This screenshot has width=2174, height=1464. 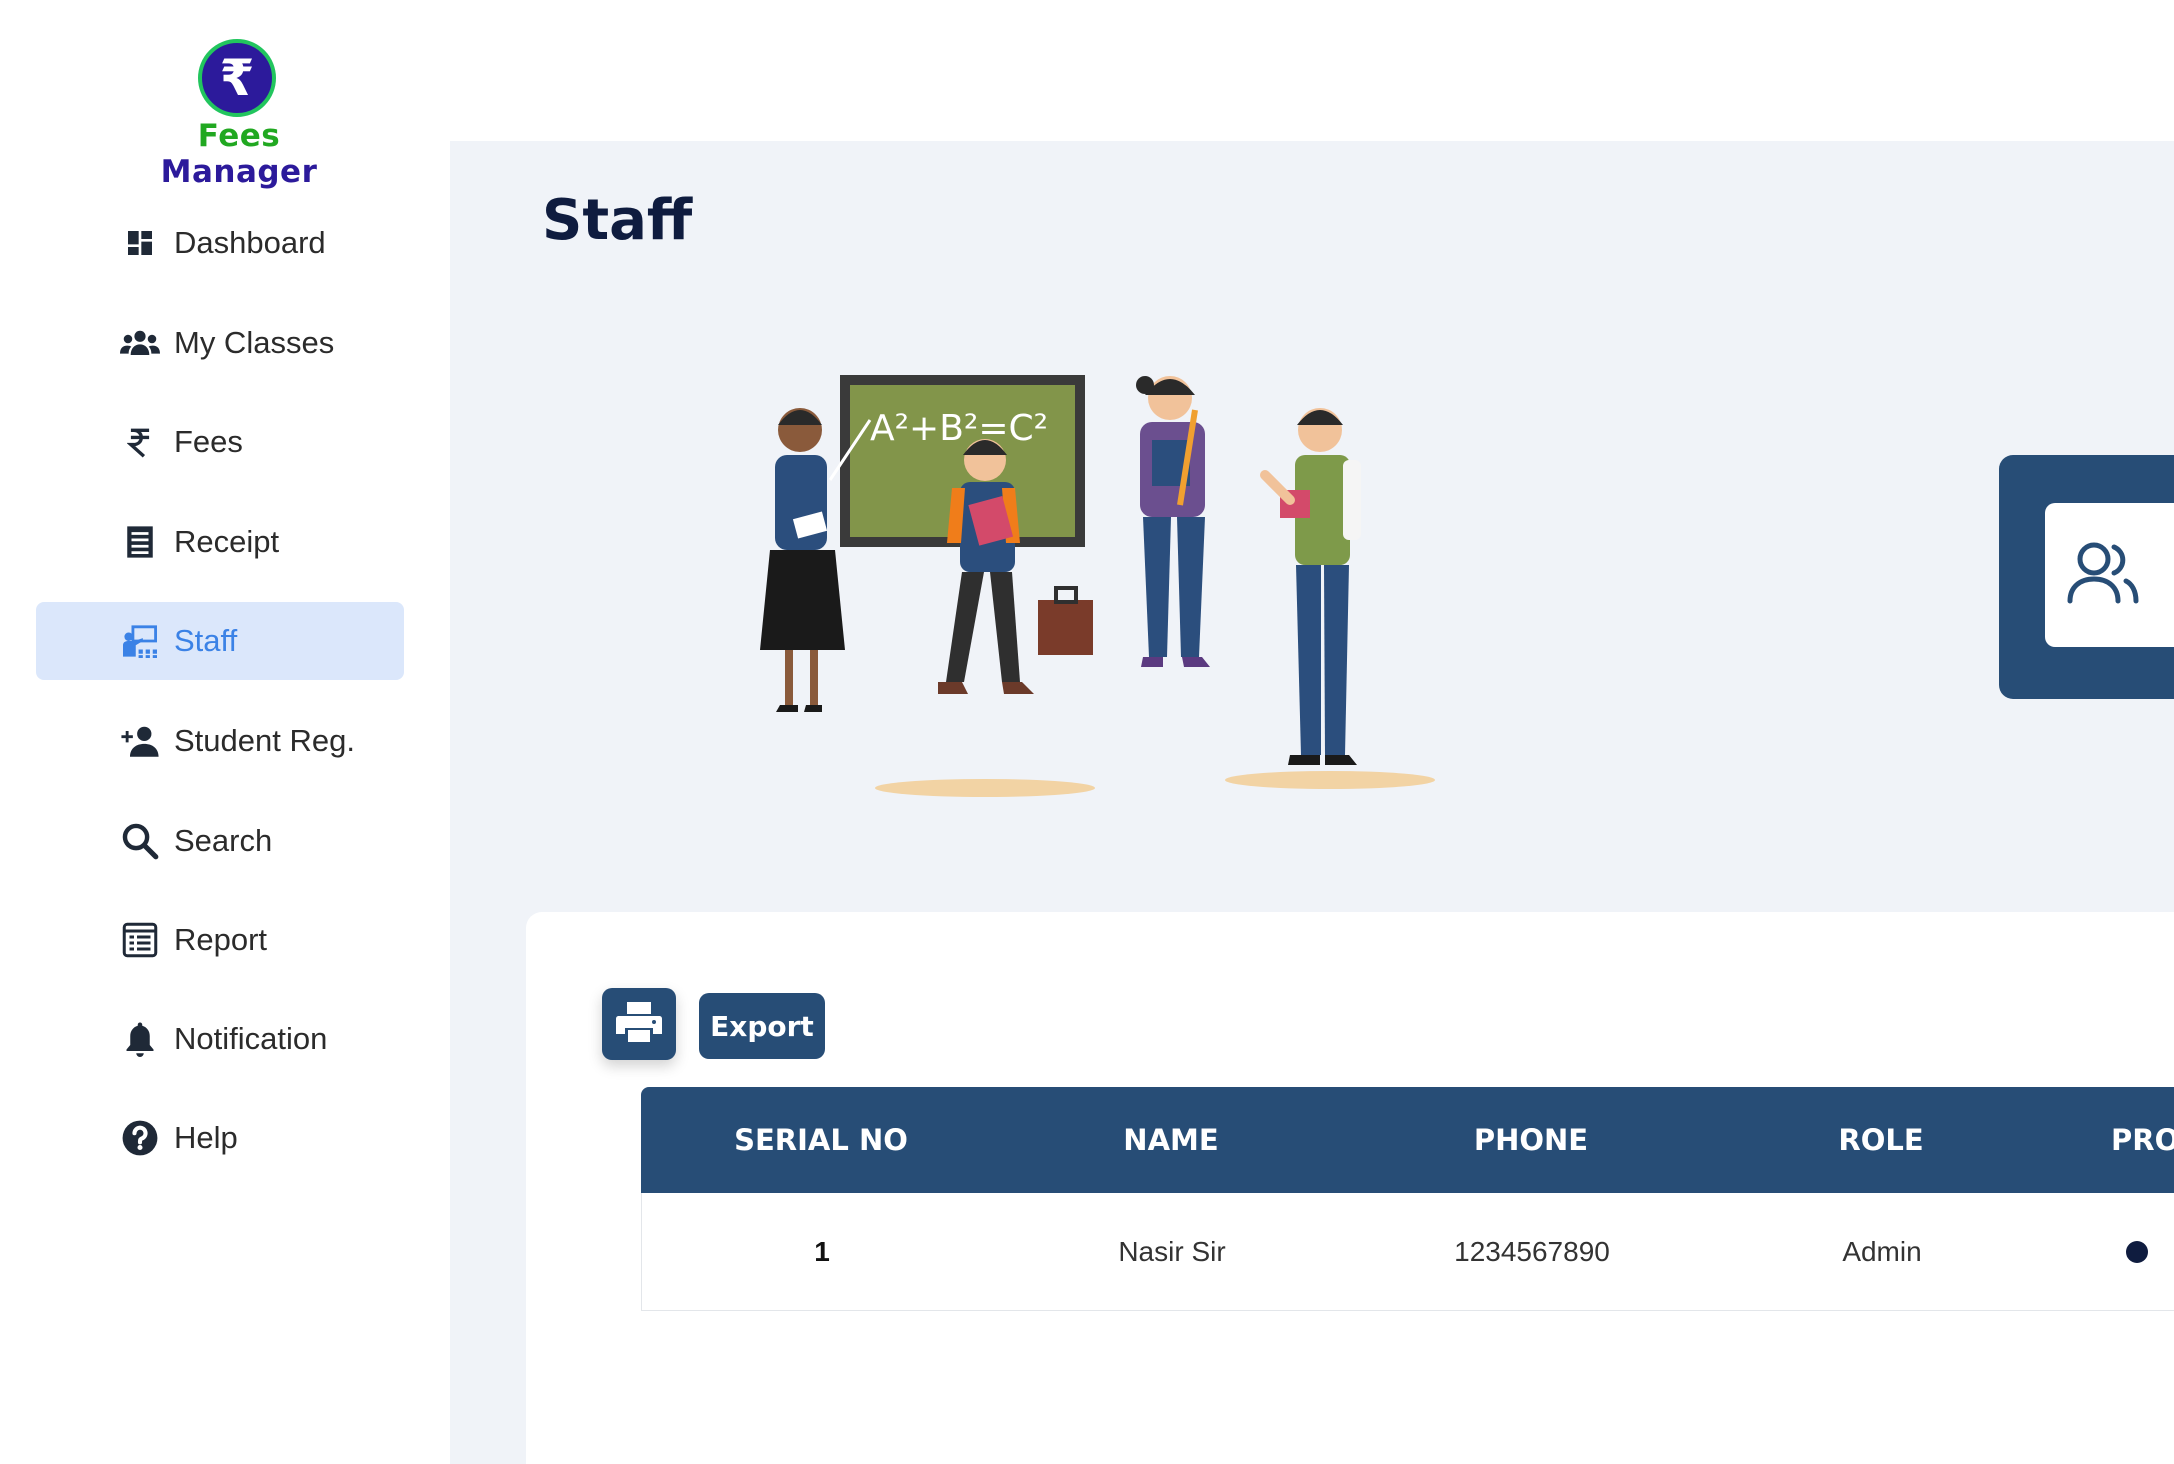 What do you see at coordinates (959, 428) in the screenshot?
I see `svg-text: A²+B²=C²` at bounding box center [959, 428].